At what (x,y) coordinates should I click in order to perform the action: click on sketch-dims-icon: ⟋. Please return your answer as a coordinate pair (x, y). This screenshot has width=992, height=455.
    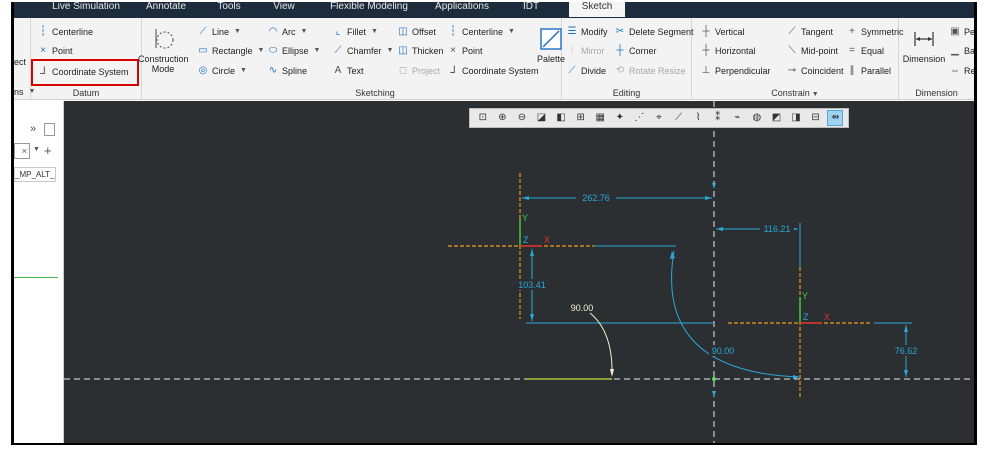
    Looking at the image, I should click on (679, 118).